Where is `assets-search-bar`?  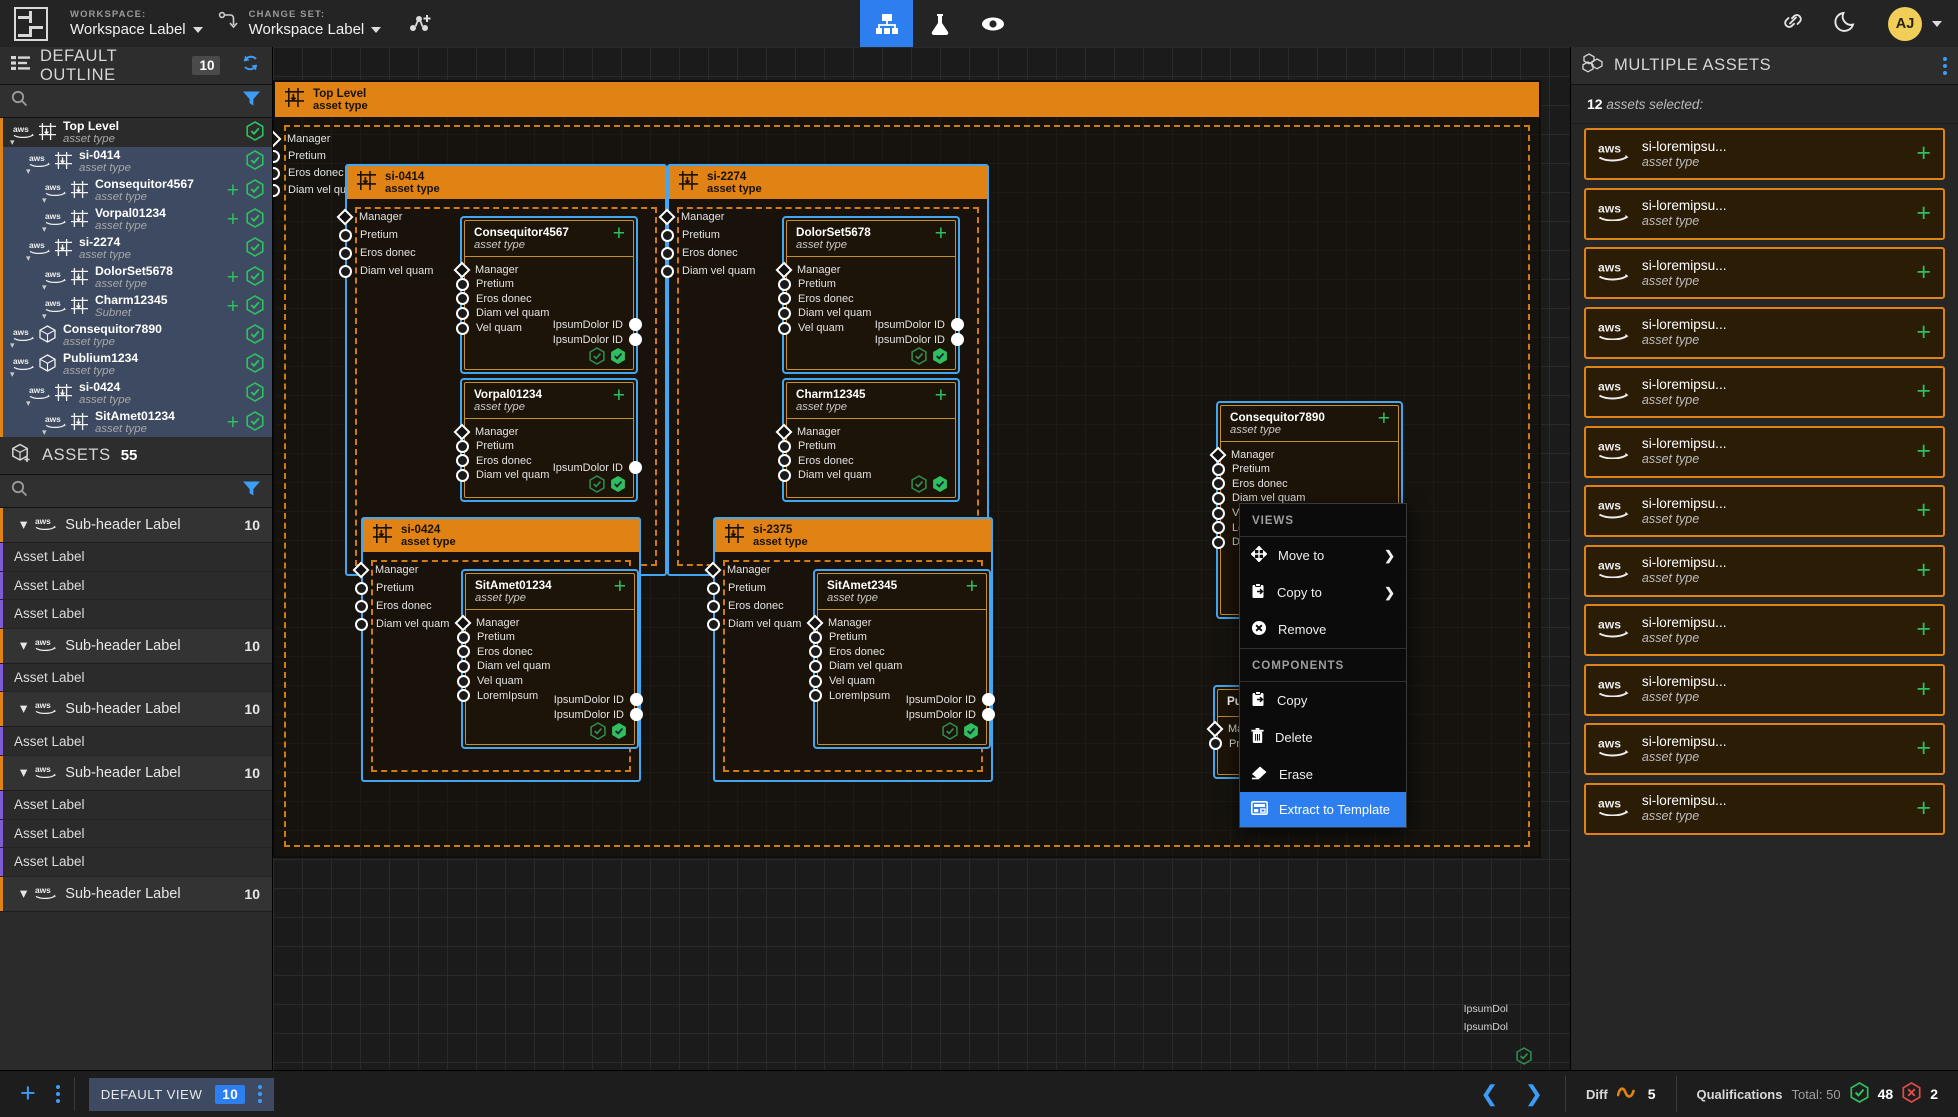 assets-search-bar is located at coordinates (136, 491).